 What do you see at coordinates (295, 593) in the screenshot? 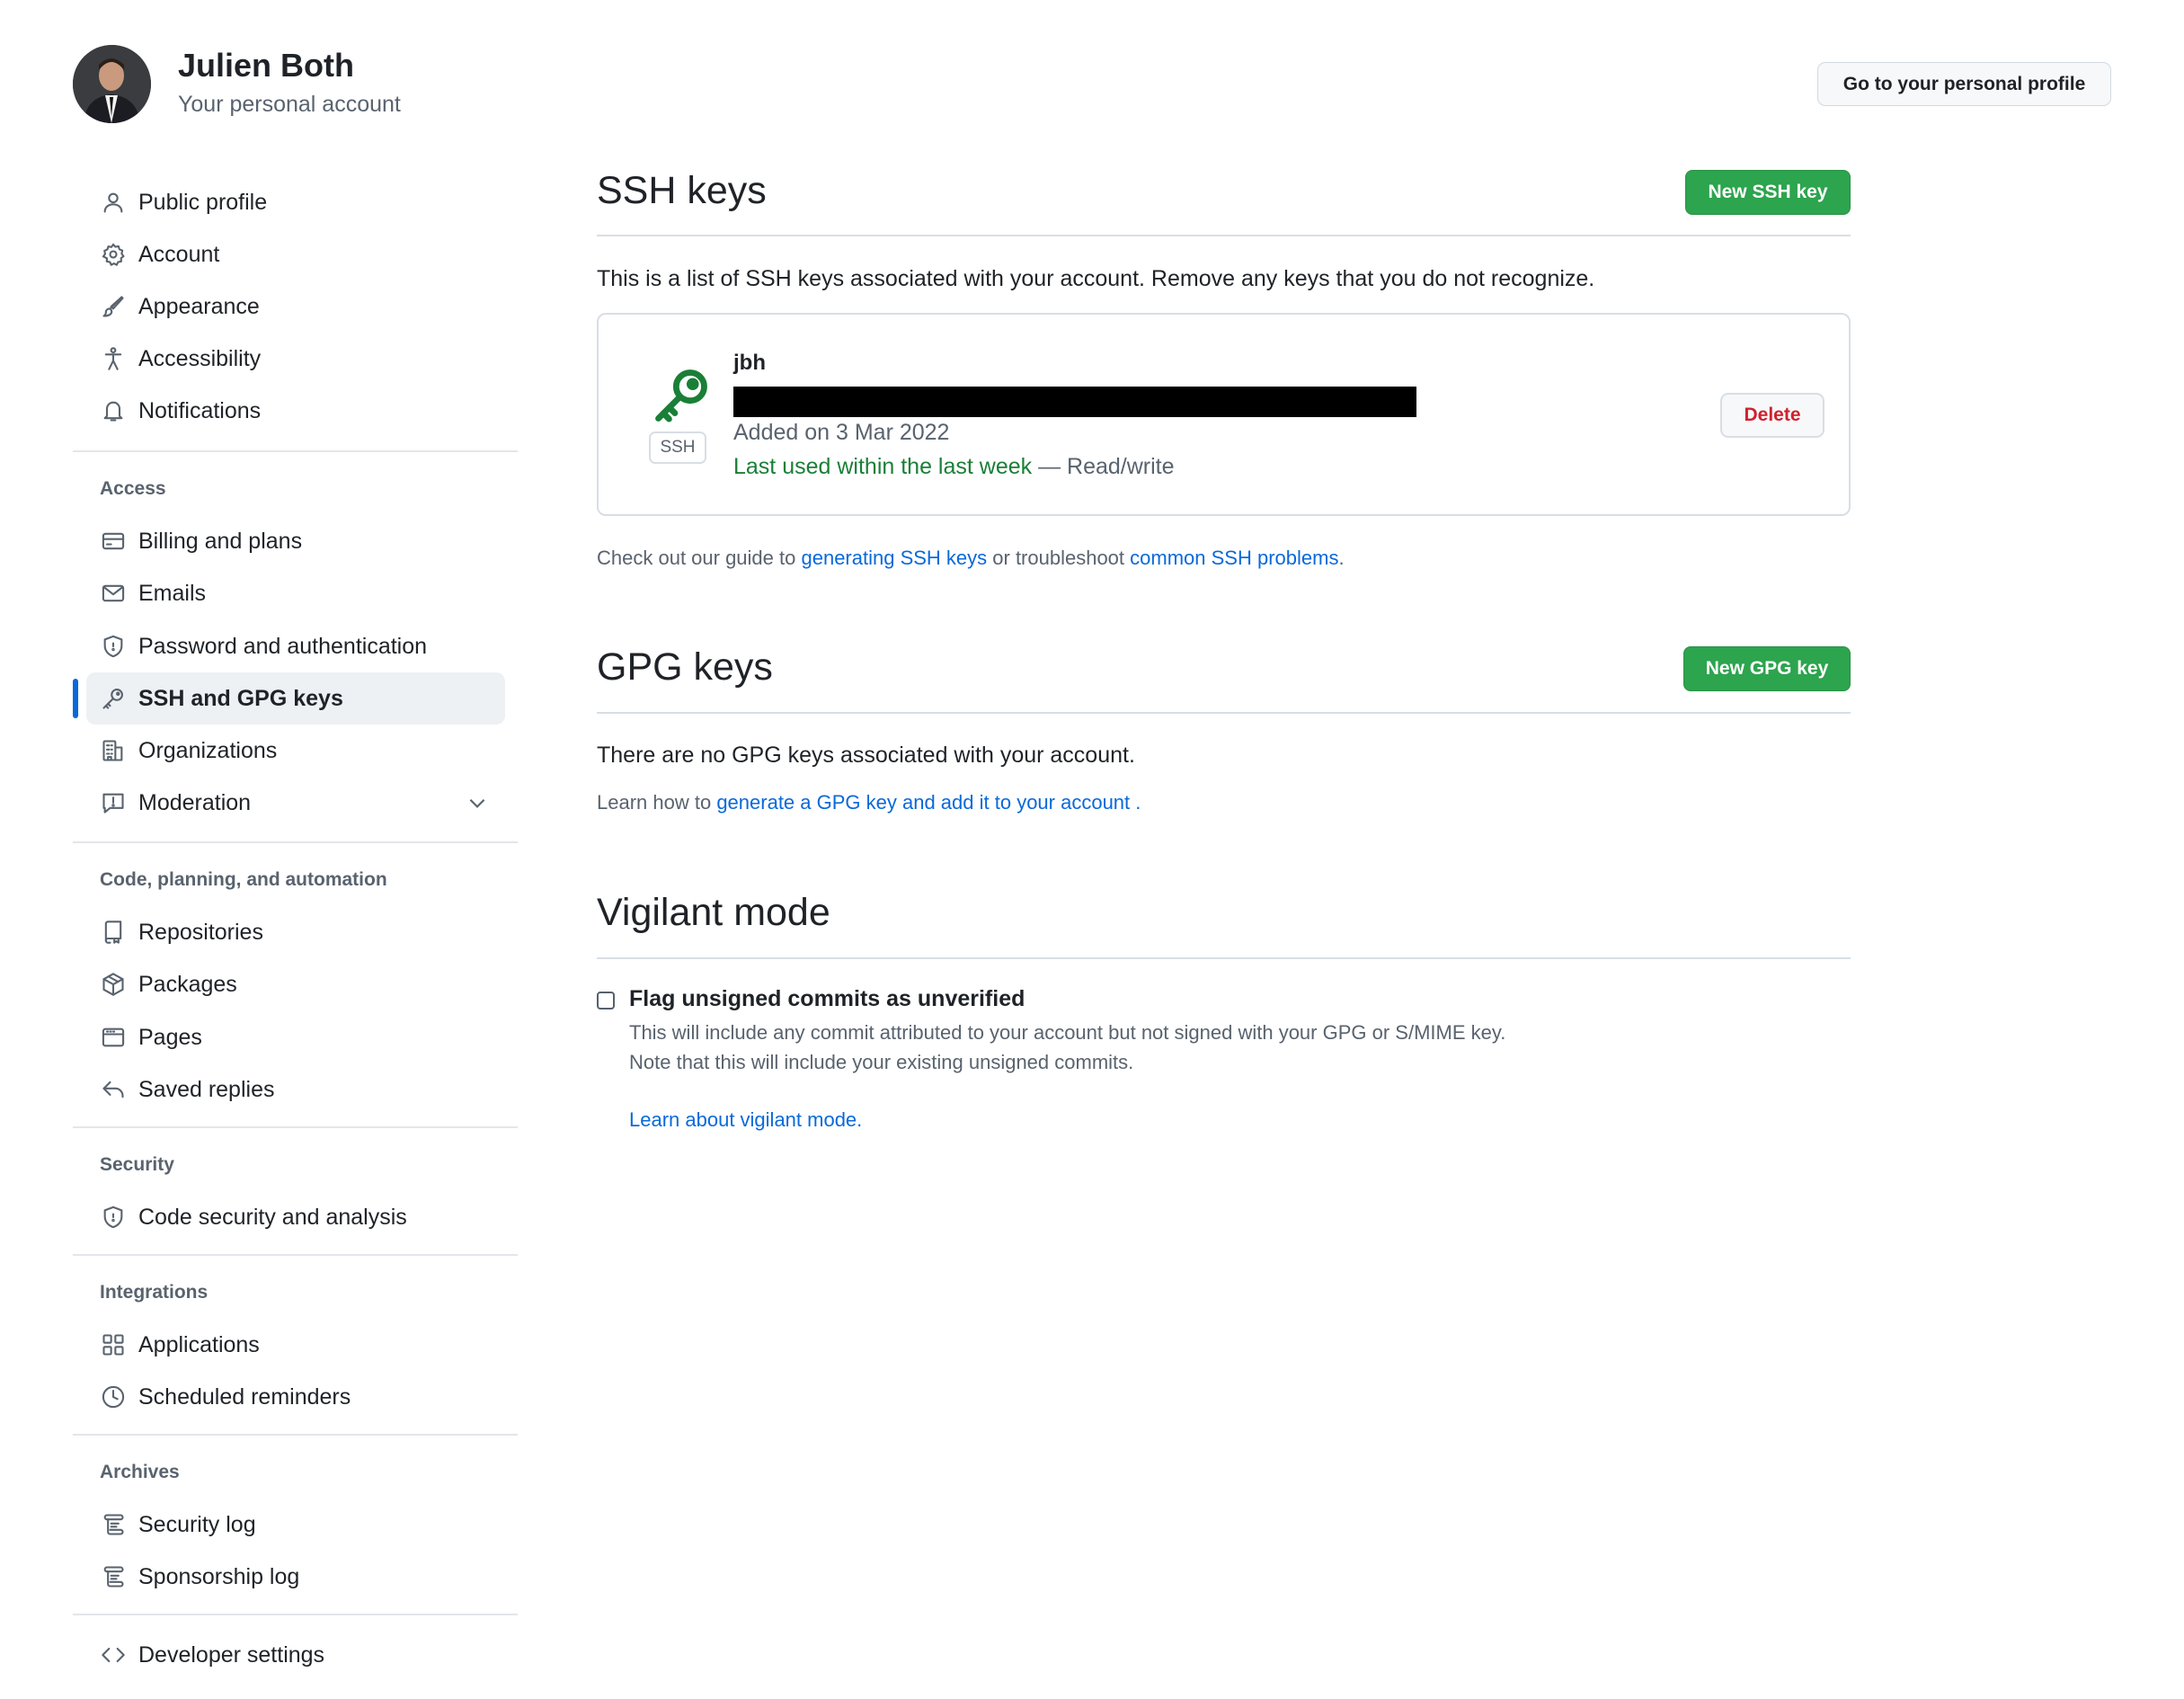
I see `sidebar-item-emails: Emails` at bounding box center [295, 593].